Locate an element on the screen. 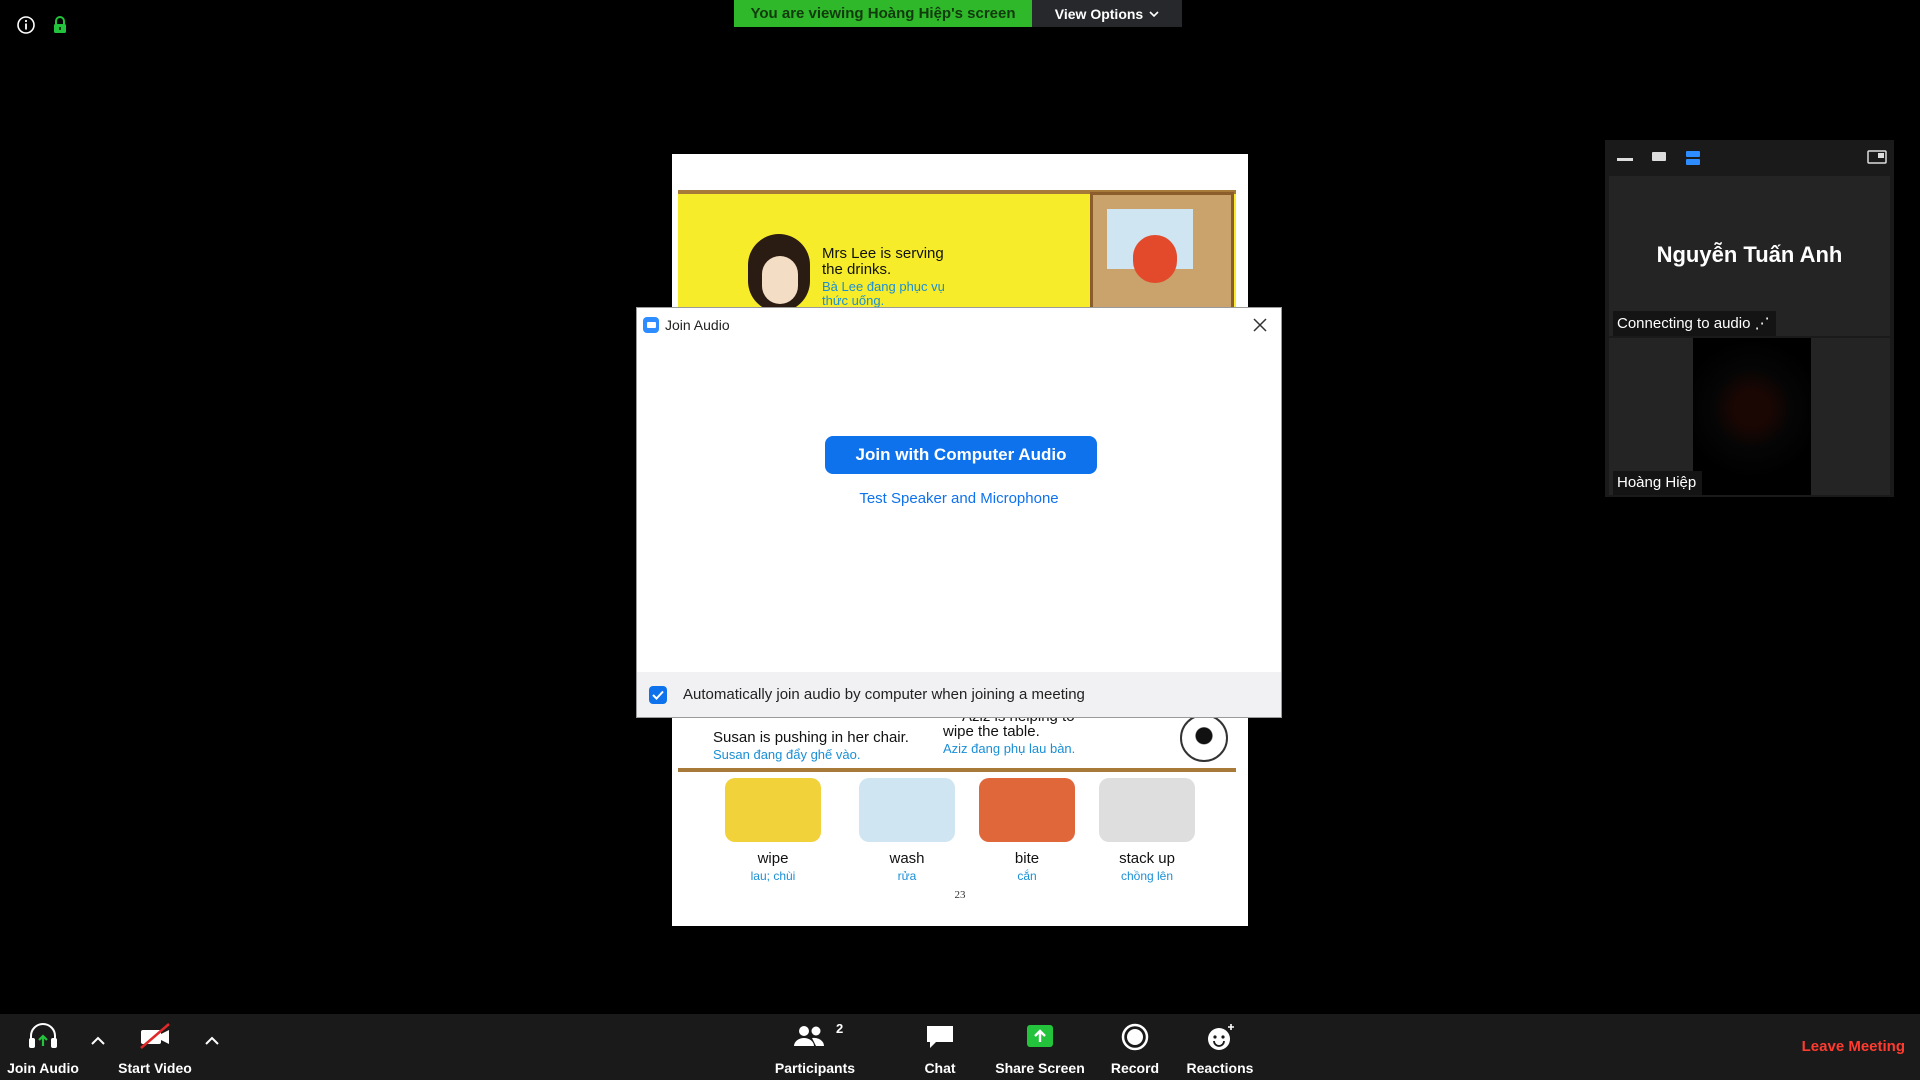  participants-icon is located at coordinates (809, 1036).